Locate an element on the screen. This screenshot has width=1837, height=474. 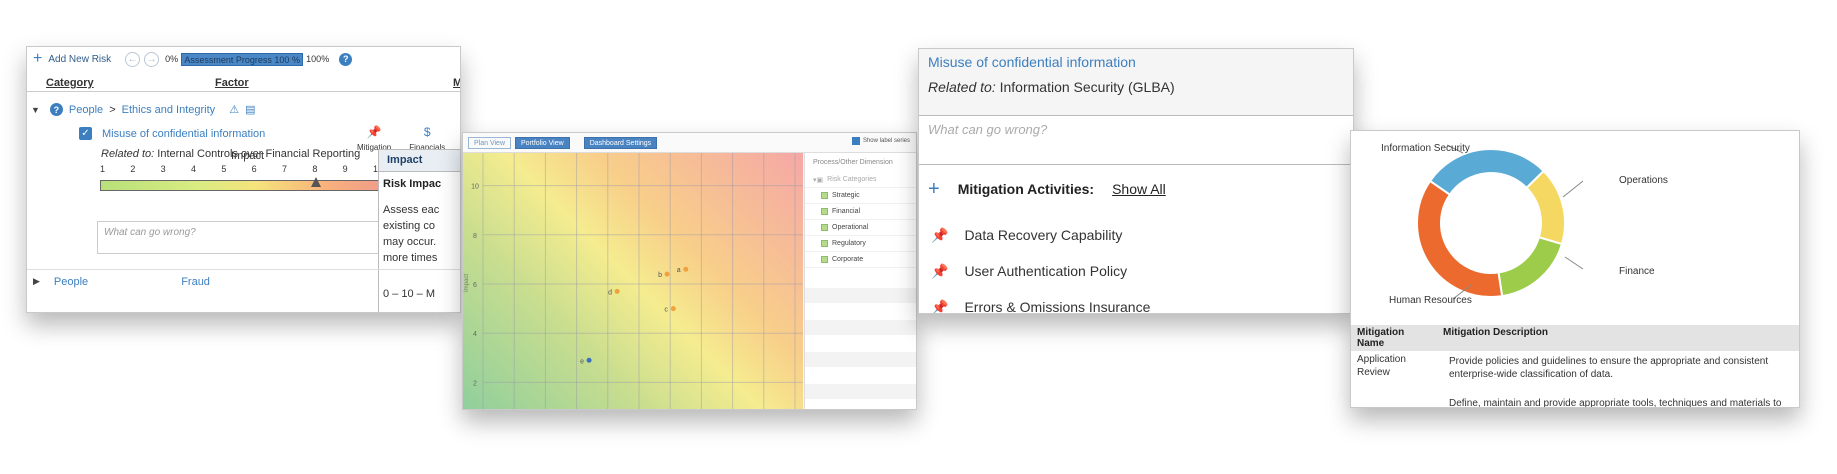
show-label-toggle: Show label series is located at coordinates (880, 141).